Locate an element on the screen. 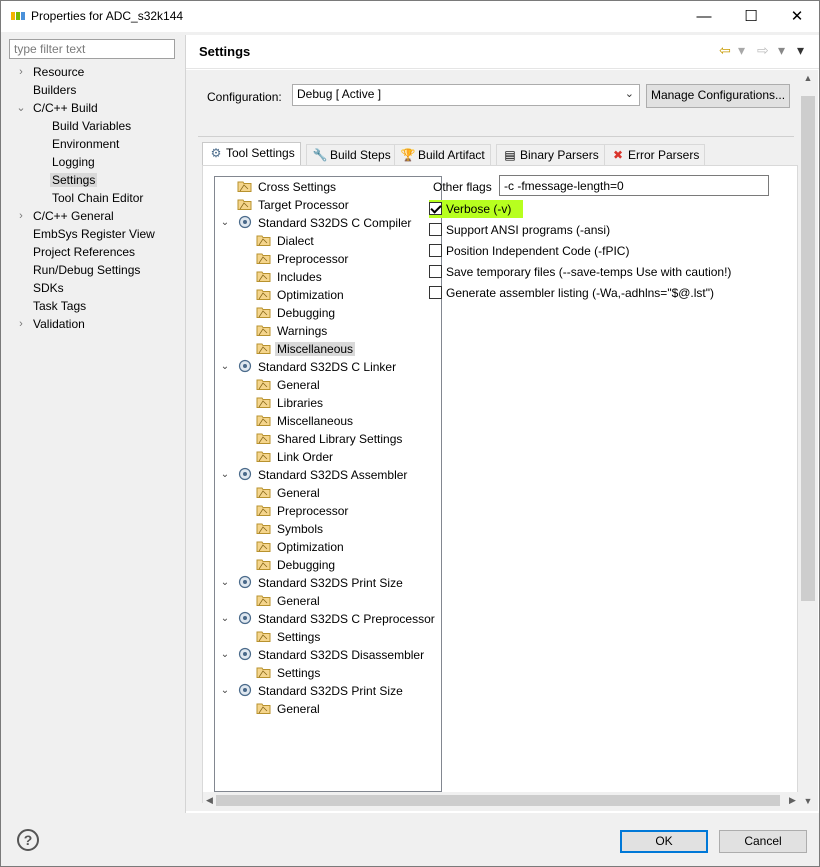 The height and width of the screenshot is (867, 820). vertical-scrollbar: ▲ ▼ is located at coordinates (808, 440).